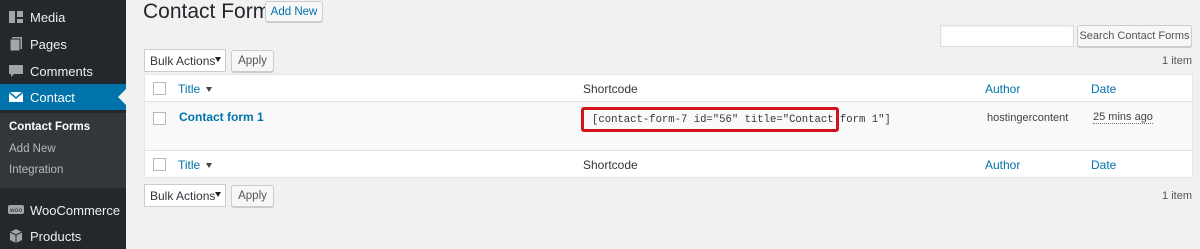 The height and width of the screenshot is (249, 1200). Describe the element at coordinates (52, 97) in the screenshot. I see `sidebar-item-label: Contact` at that location.